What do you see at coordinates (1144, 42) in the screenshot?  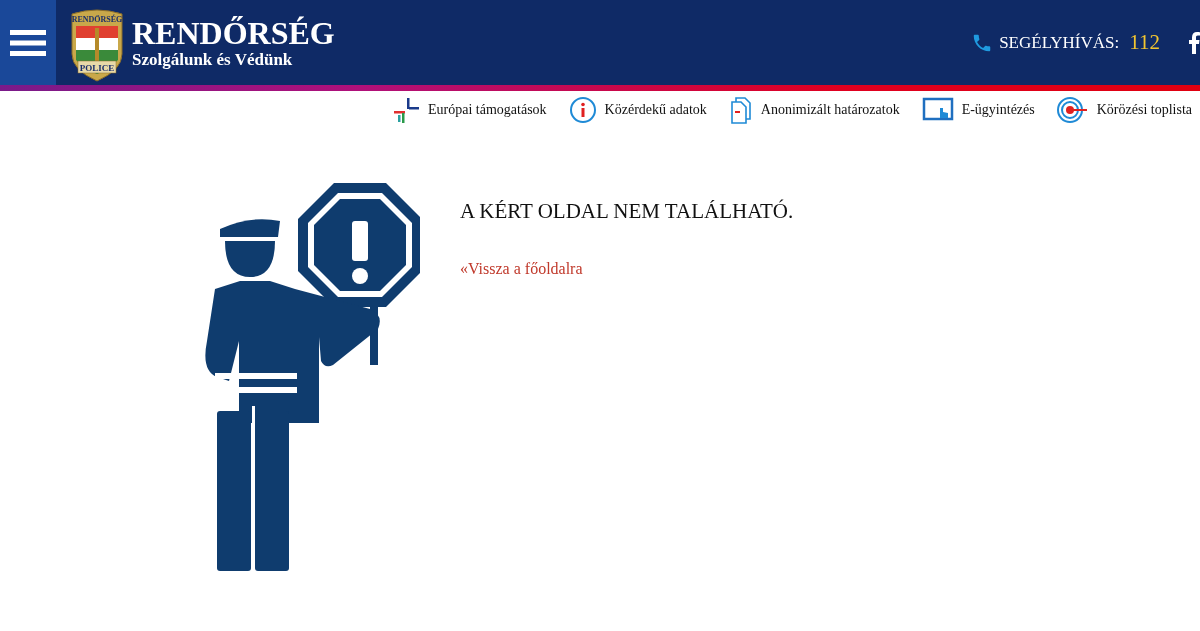 I see `emergency-number: 112` at bounding box center [1144, 42].